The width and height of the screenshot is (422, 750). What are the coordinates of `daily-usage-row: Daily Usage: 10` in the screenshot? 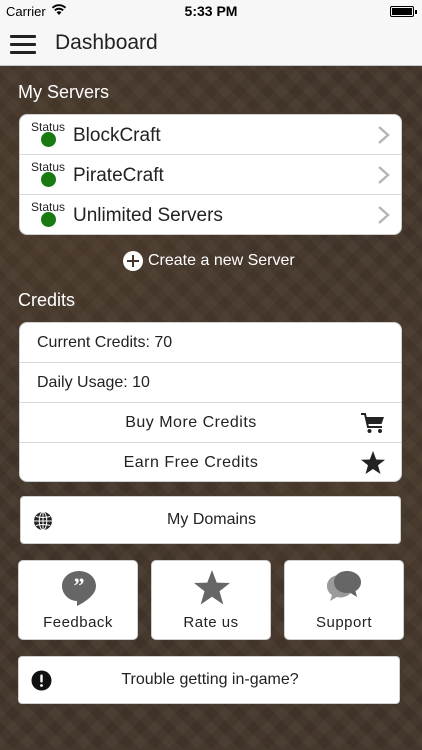 It's located at (210, 383).